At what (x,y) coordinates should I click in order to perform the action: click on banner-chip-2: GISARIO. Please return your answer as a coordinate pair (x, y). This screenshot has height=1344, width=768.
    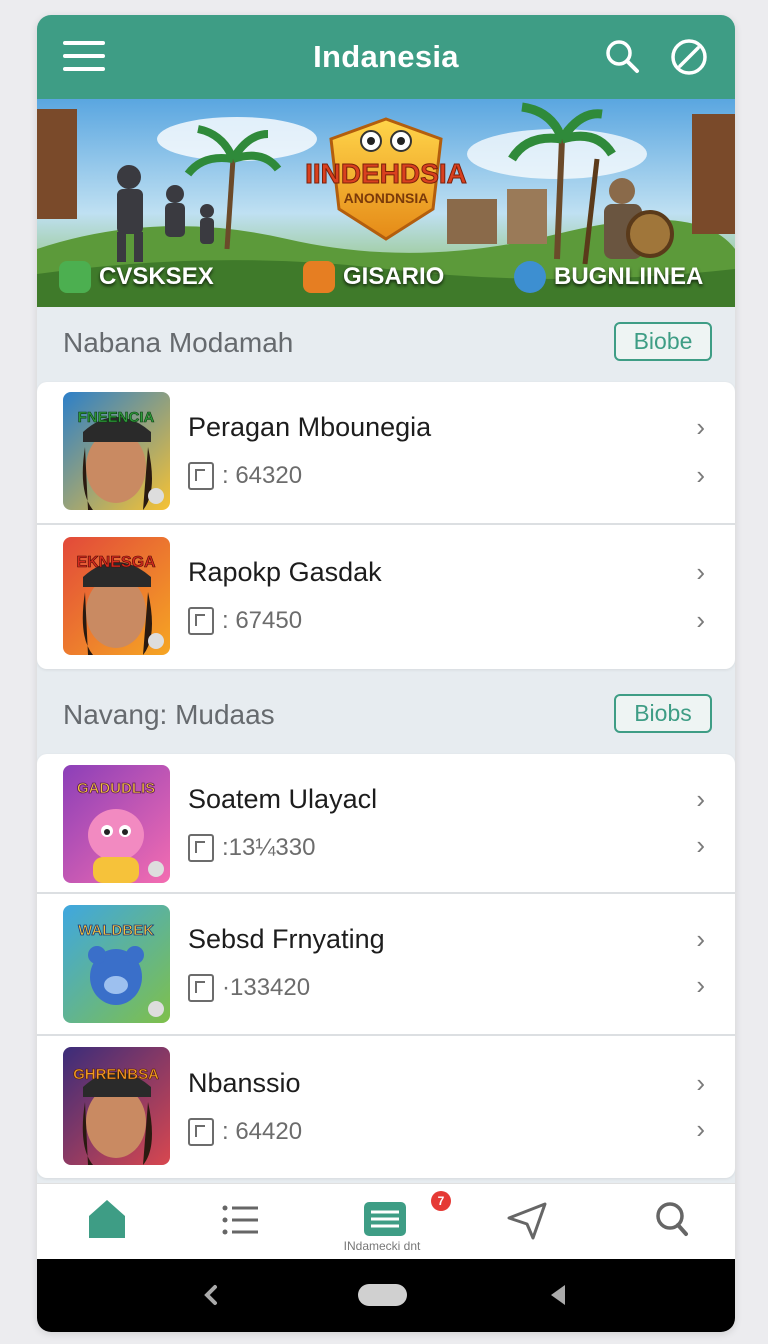
    Looking at the image, I should click on (373, 277).